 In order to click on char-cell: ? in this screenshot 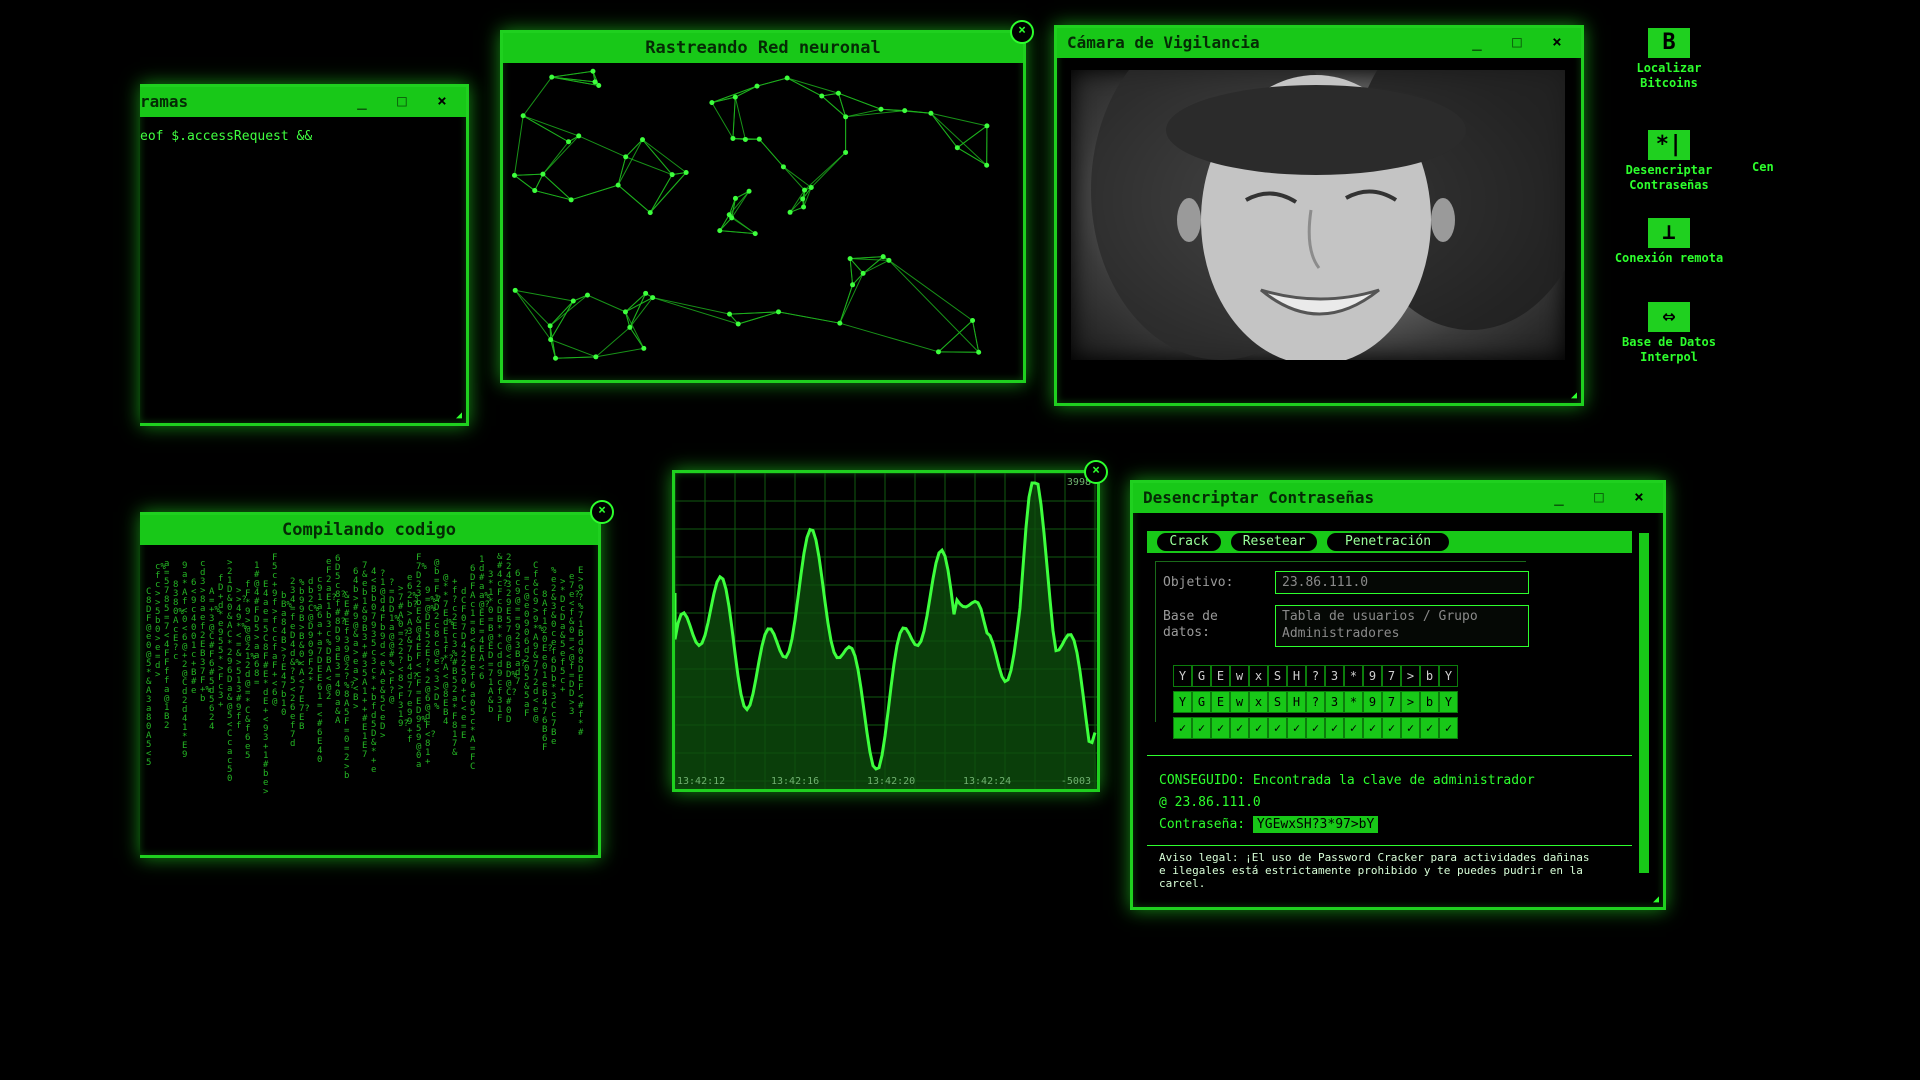, I will do `click(1315, 702)`.